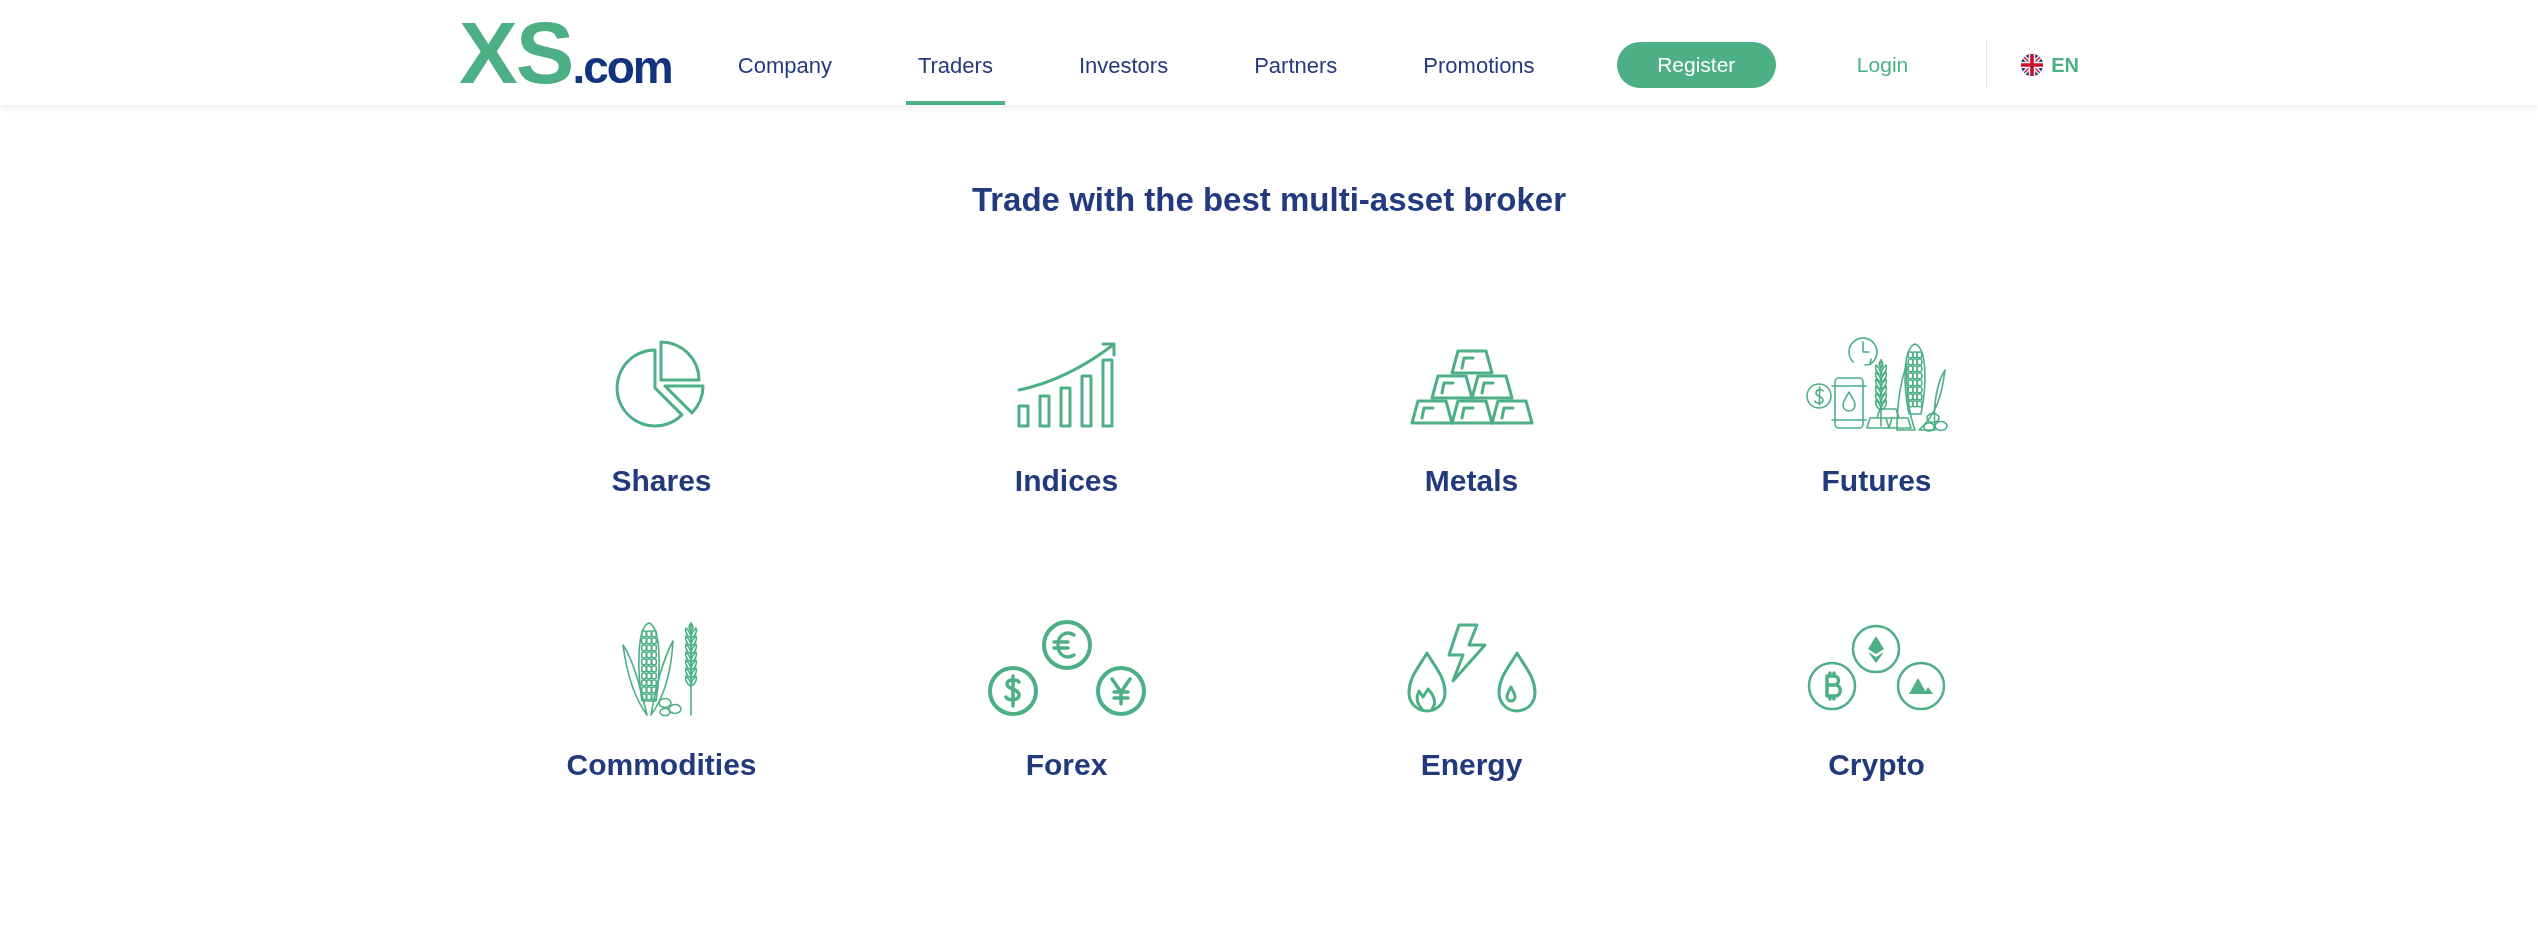 The height and width of the screenshot is (928, 2538). I want to click on crypto-coins-icon, so click(1876, 668).